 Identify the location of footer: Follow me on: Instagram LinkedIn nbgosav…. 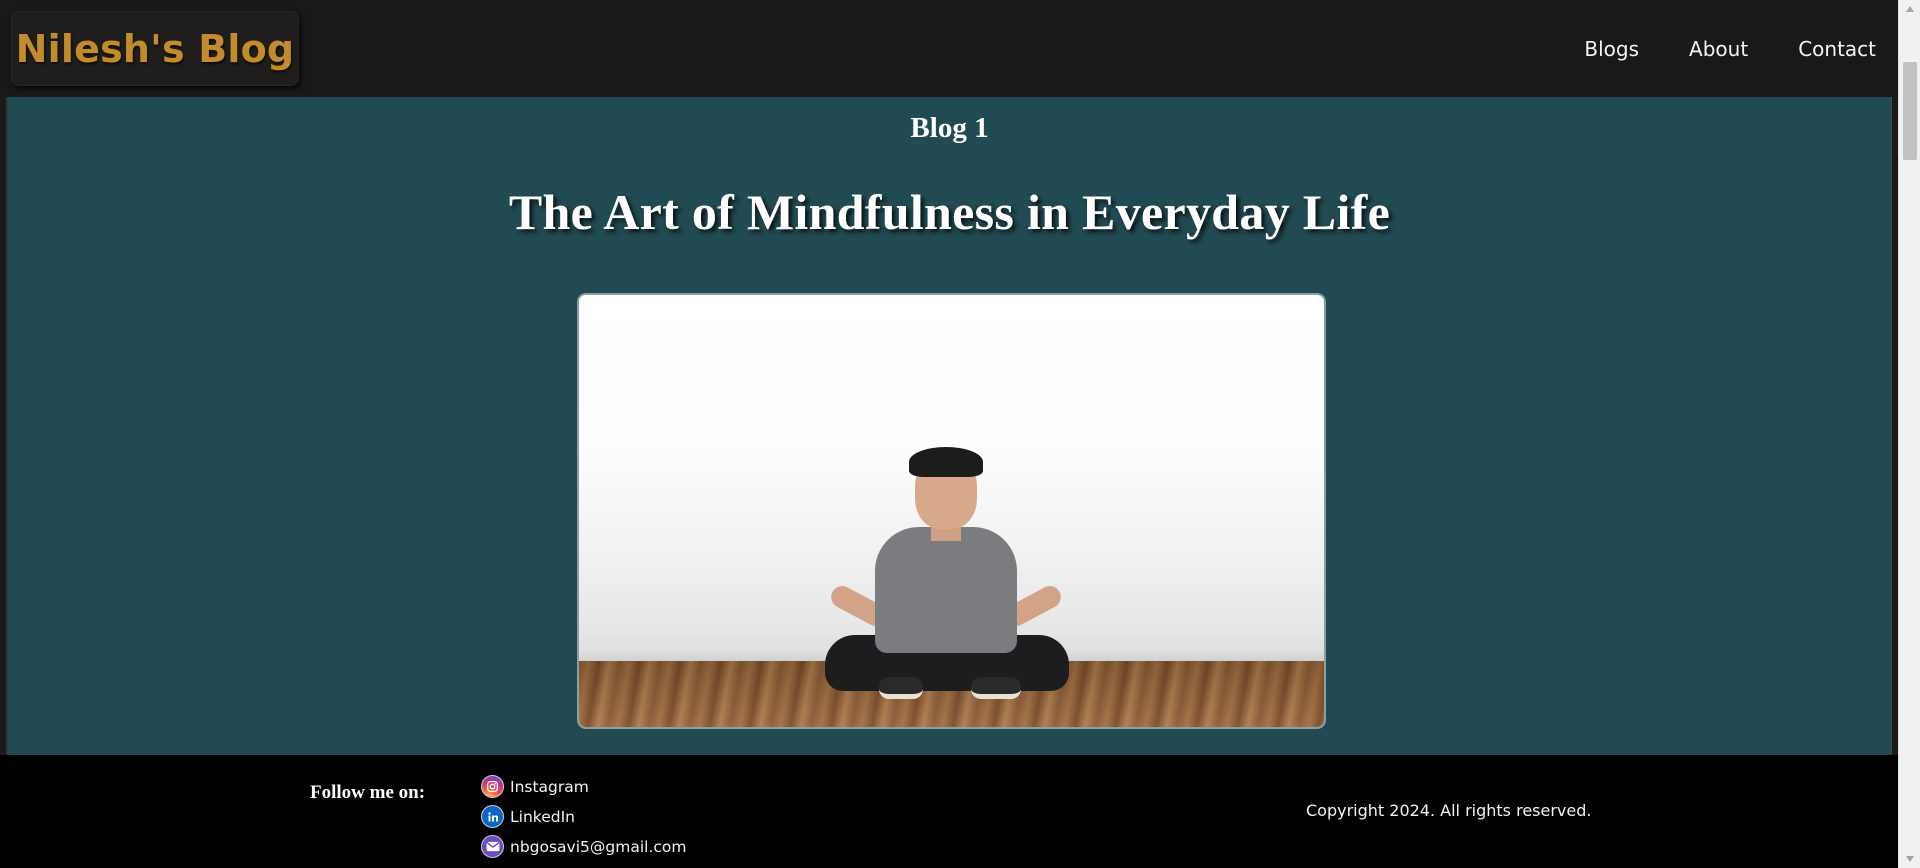
(949, 811).